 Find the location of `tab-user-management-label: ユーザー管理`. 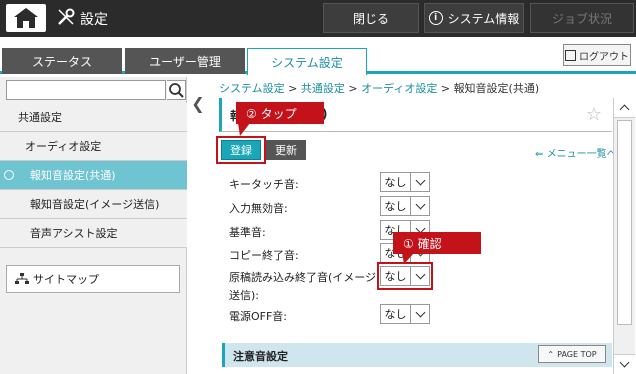

tab-user-management-label: ユーザー管理 is located at coordinates (185, 61).